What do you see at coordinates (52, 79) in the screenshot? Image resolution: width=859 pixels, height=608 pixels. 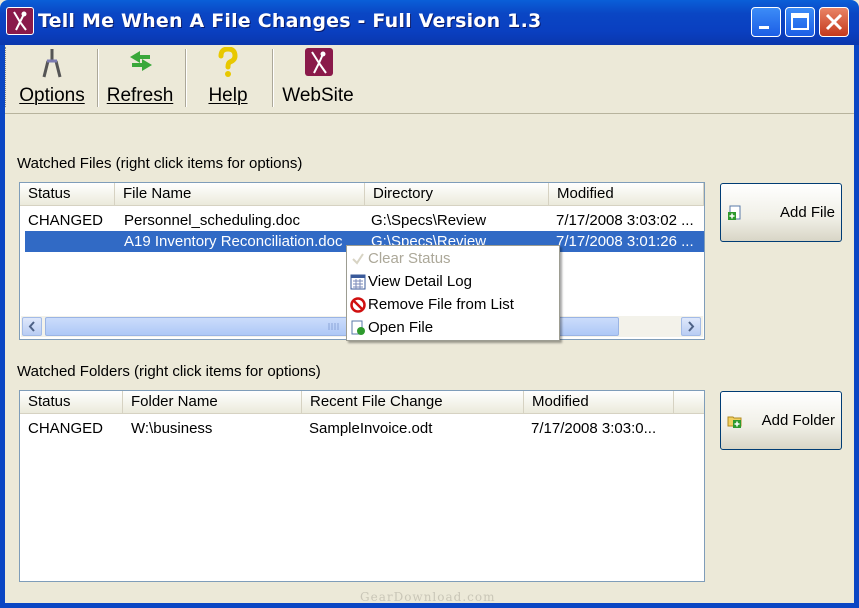 I see `options-button: Options` at bounding box center [52, 79].